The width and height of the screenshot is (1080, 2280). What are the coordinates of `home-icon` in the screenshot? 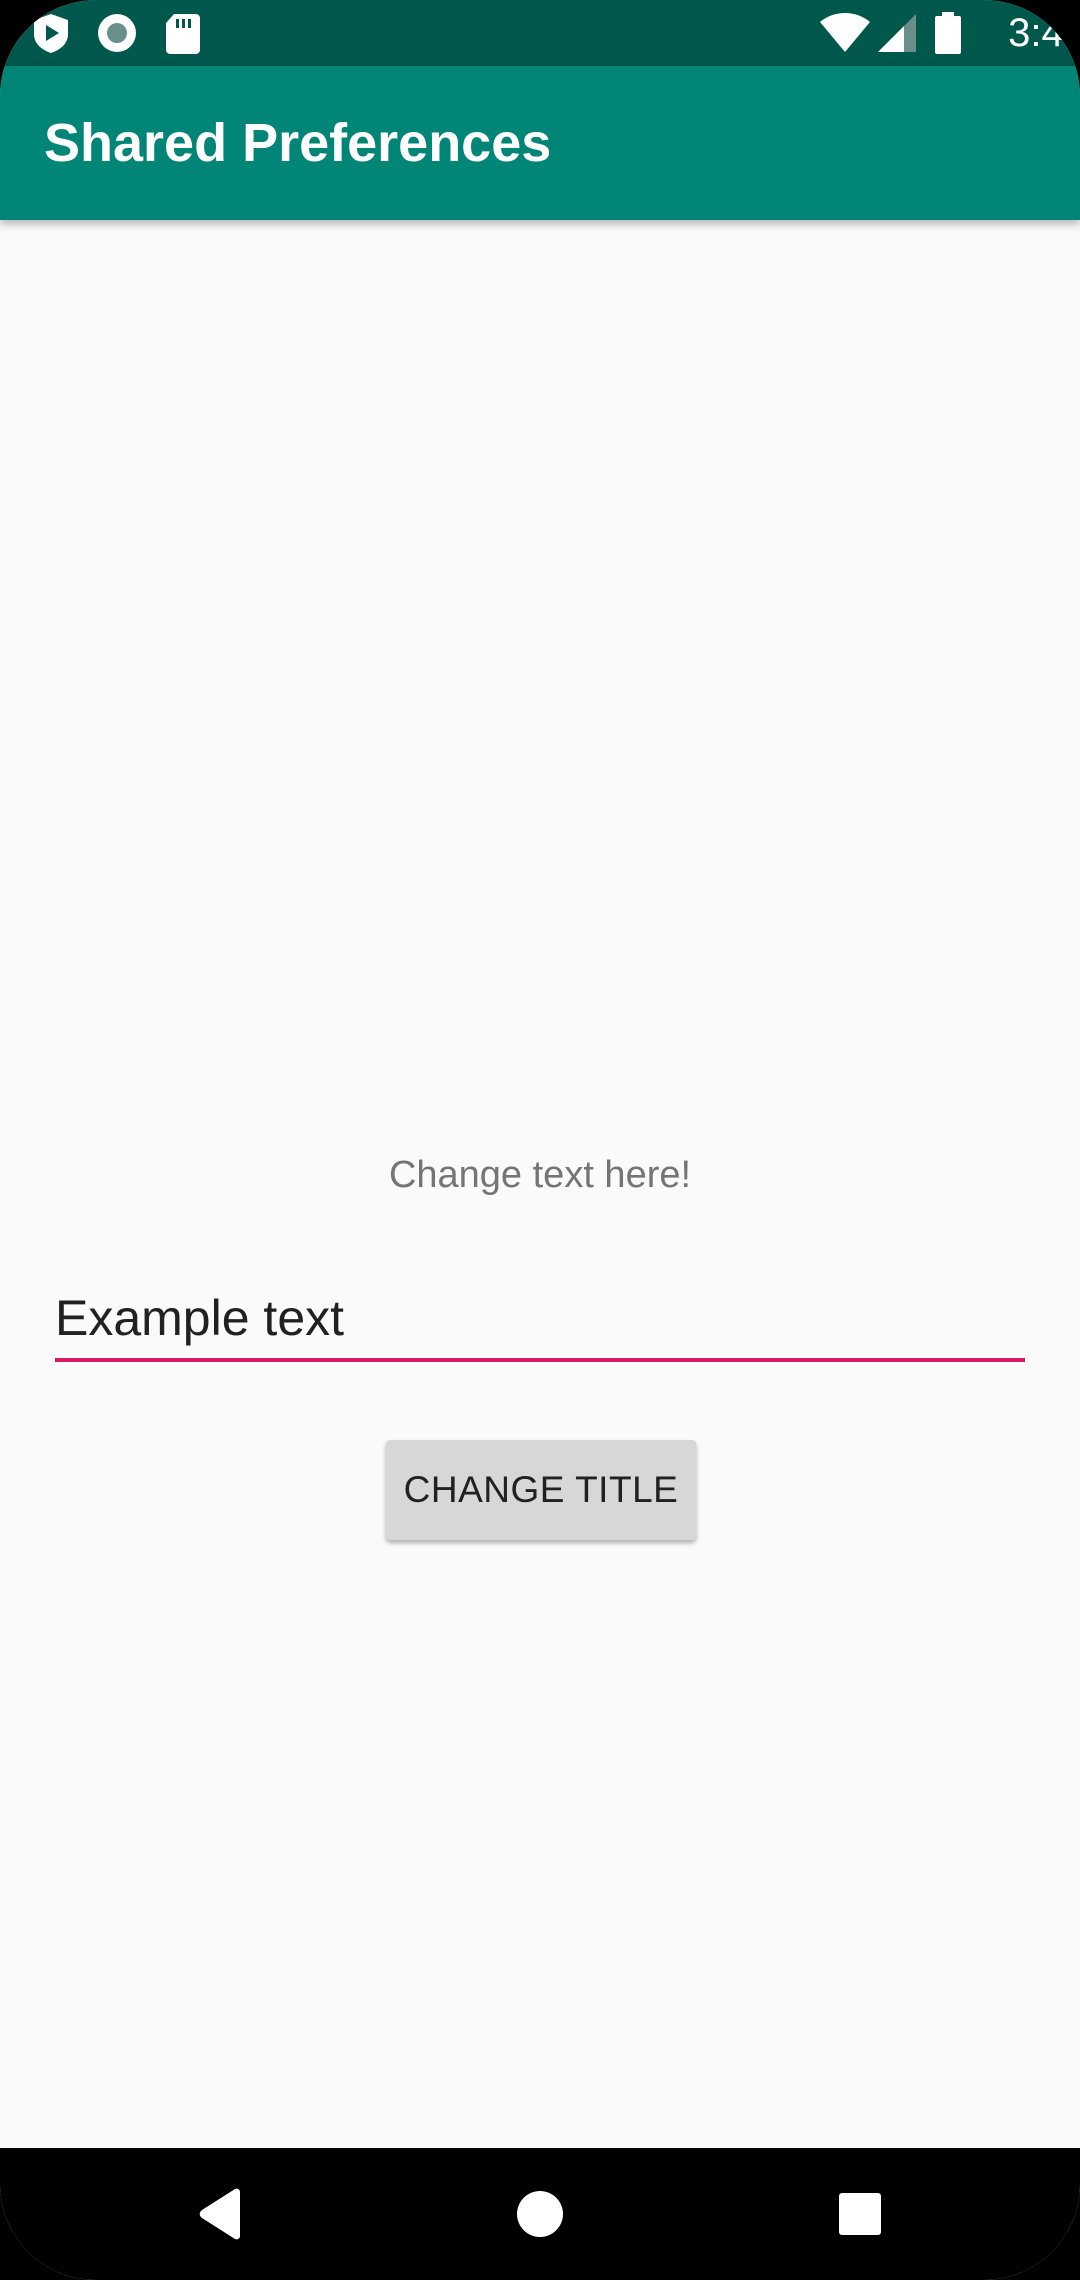 It's located at (540, 2214).